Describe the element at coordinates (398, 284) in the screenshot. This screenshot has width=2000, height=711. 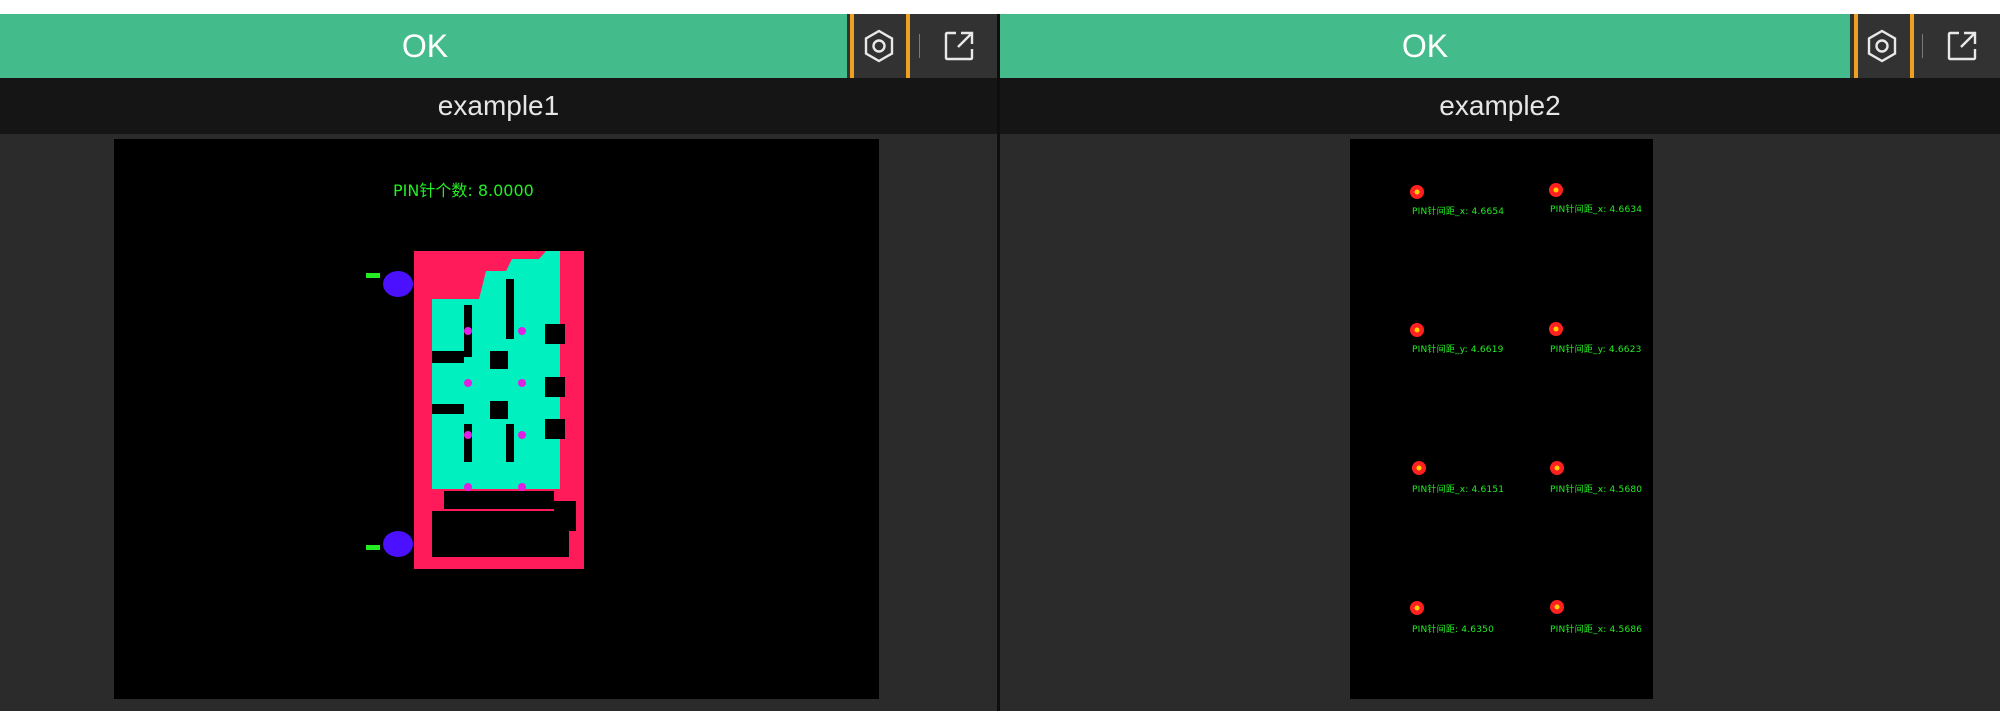
I see `side-pin-top` at that location.